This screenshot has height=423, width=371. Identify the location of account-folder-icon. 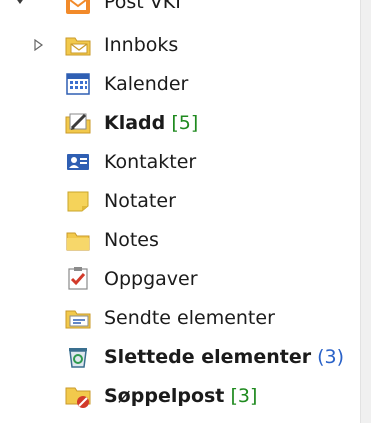
(78, 10).